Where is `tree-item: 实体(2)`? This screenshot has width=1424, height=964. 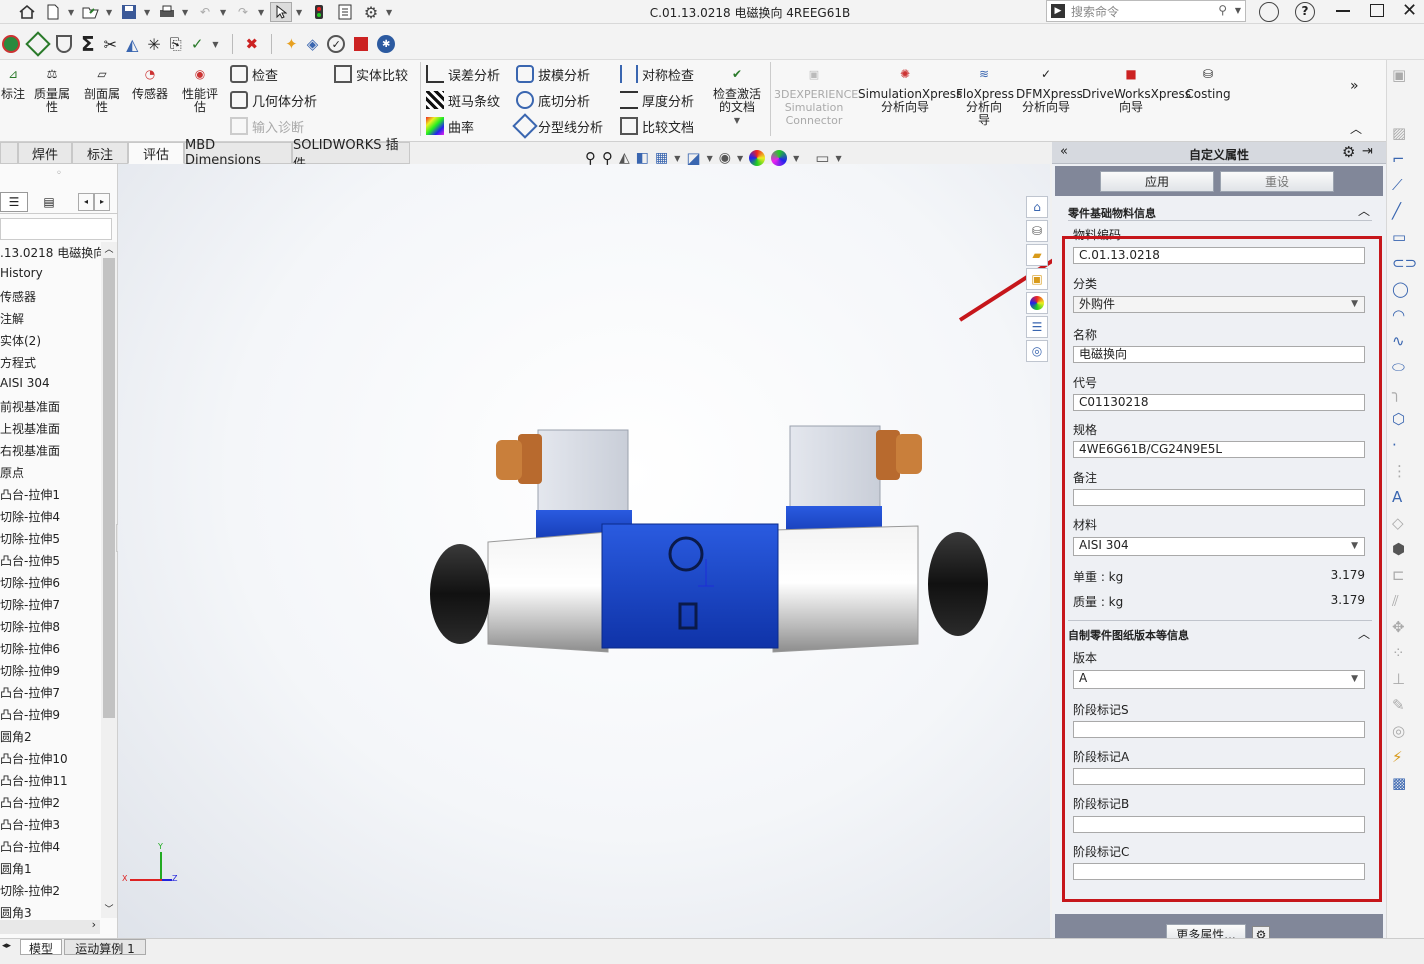
tree-item: 实体(2) is located at coordinates (20, 340).